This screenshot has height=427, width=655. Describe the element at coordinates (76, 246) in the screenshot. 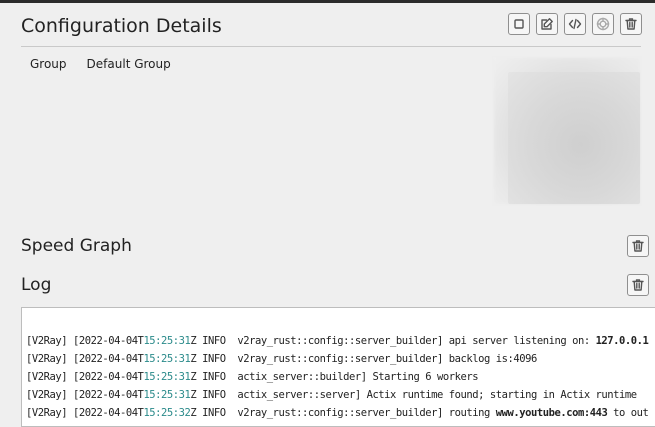

I see `speed-graph-title: Speed Graph` at that location.